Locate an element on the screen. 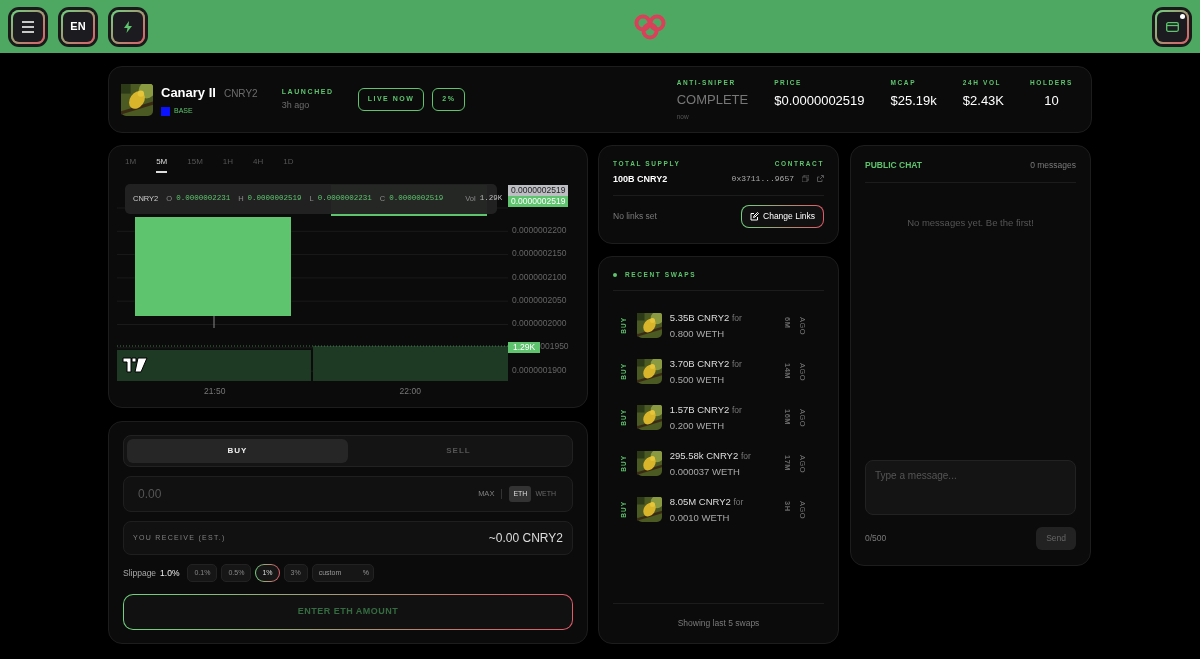 This screenshot has height=659, width=1200. chat-title: PUBLIC CHAT is located at coordinates (893, 165).